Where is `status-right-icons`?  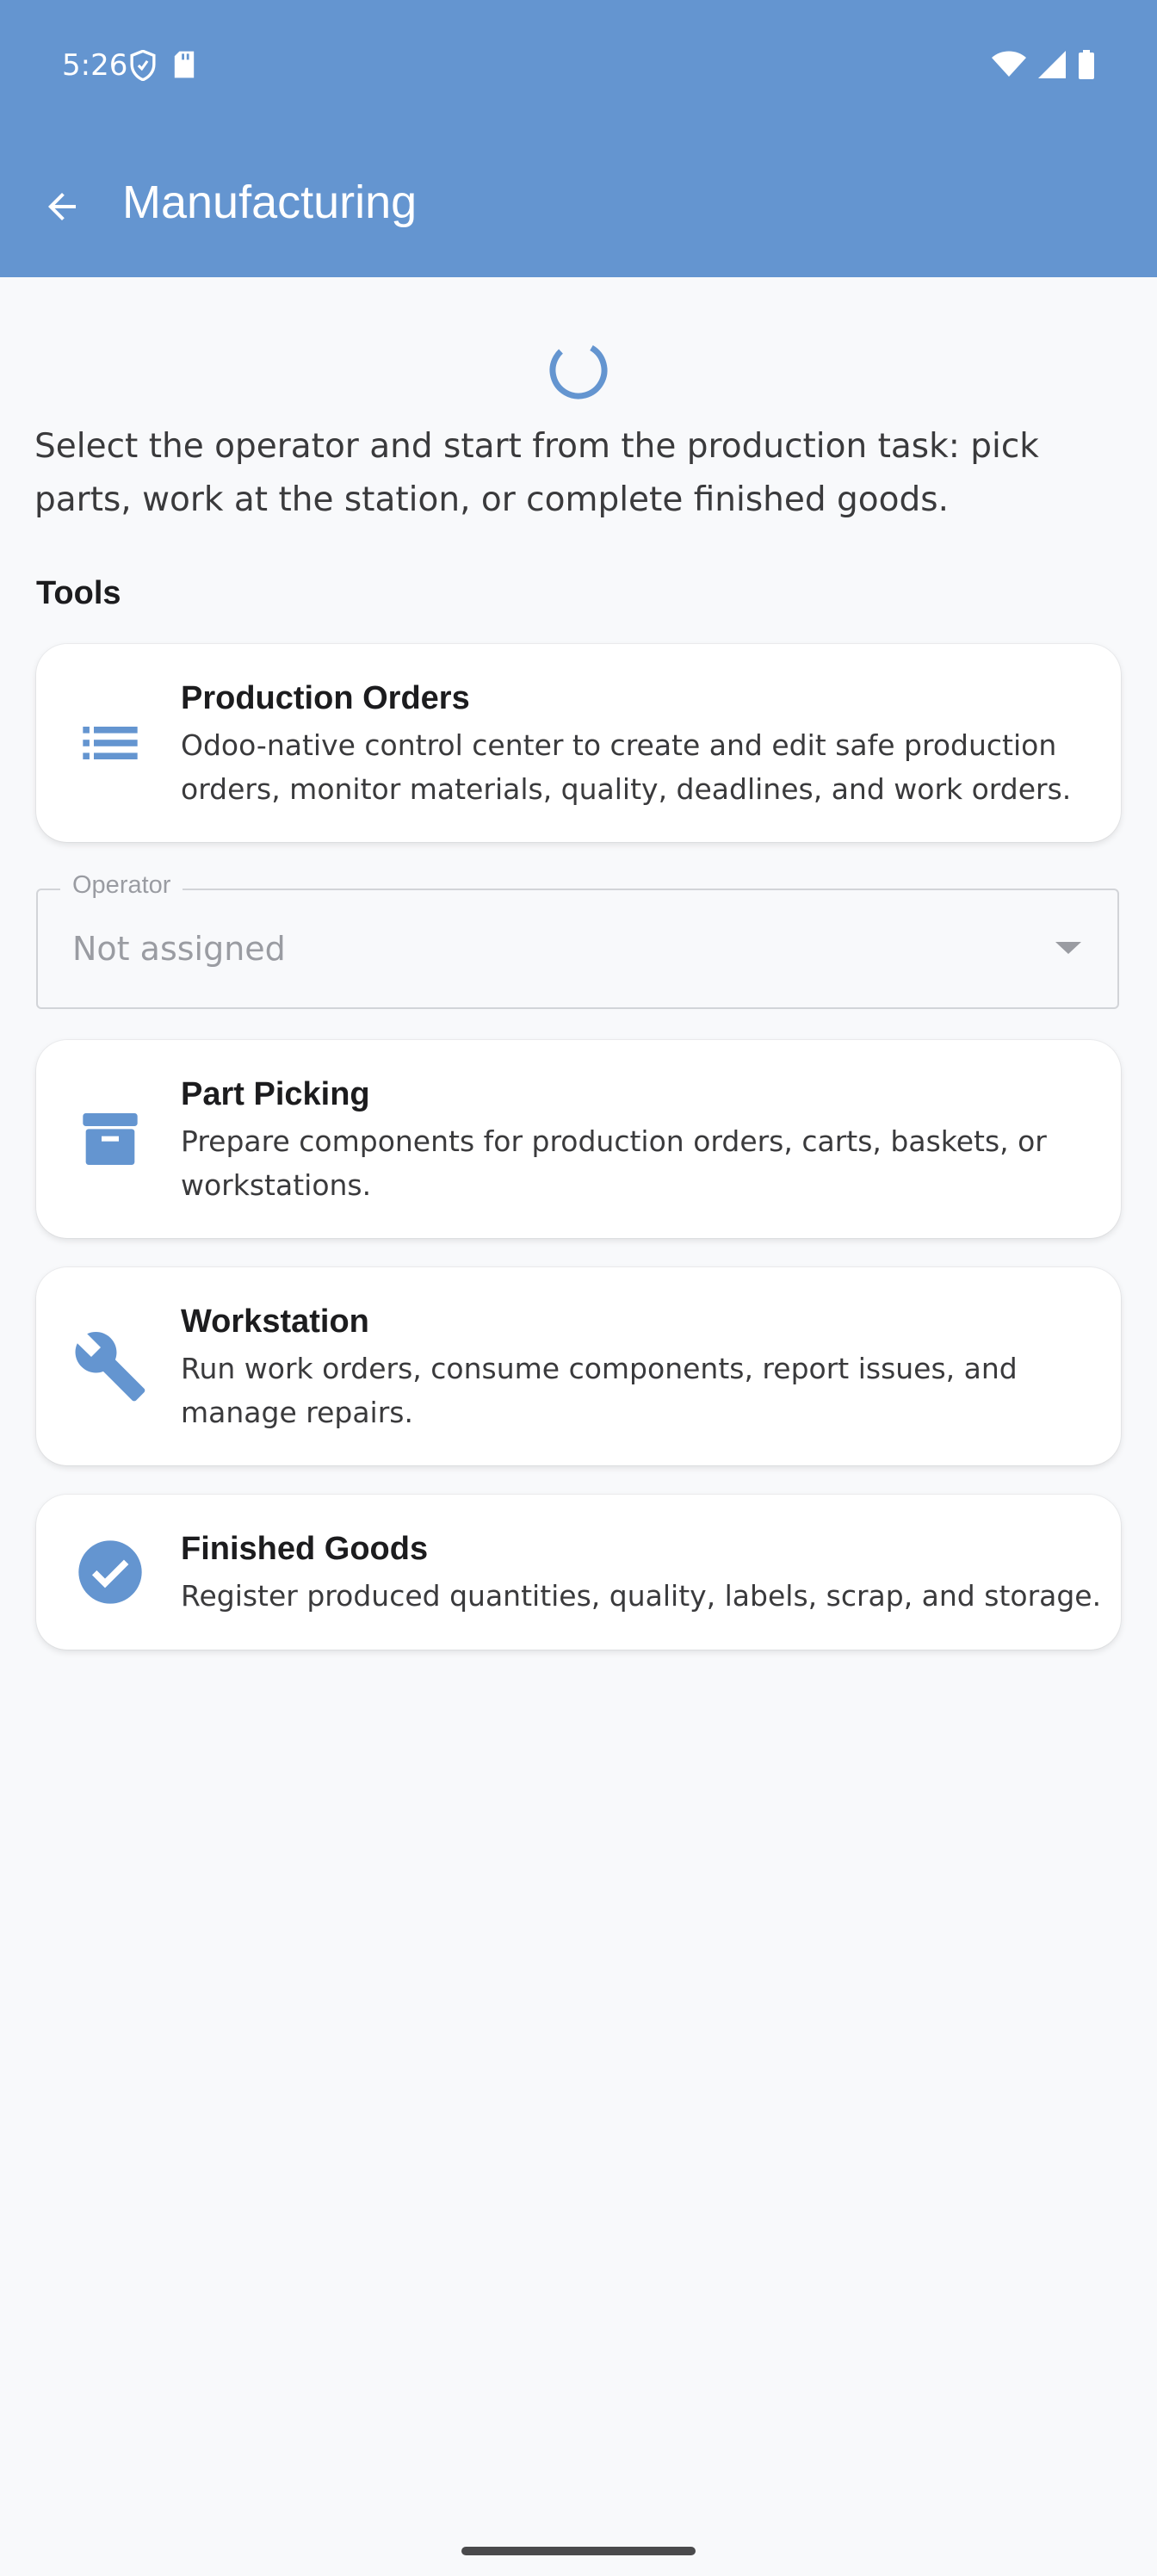 status-right-icons is located at coordinates (1044, 67).